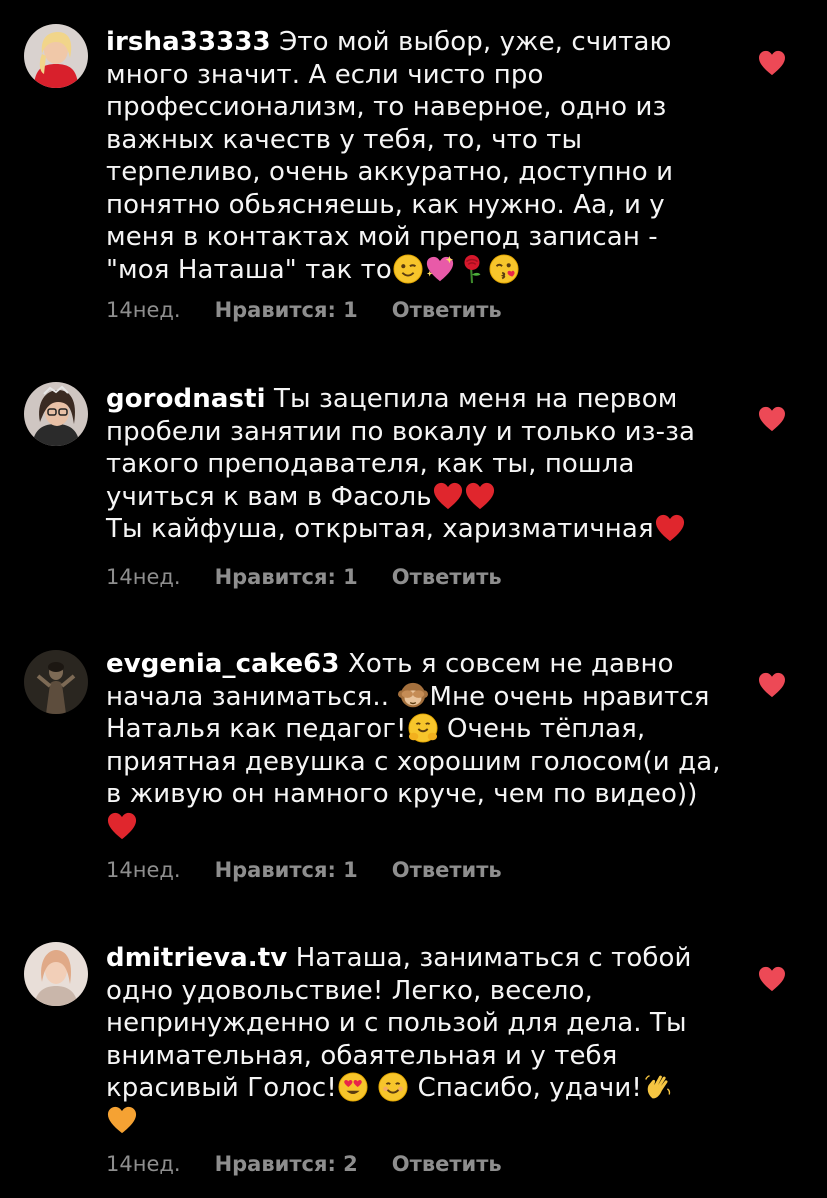  What do you see at coordinates (344, 139) in the screenshot?
I see `comment-line: важных качеств у тебя, то, что ты` at bounding box center [344, 139].